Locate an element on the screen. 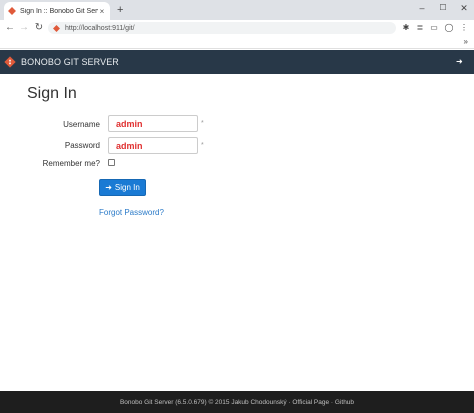 This screenshot has width=474, height=413. site-info-icon is located at coordinates (56, 28).